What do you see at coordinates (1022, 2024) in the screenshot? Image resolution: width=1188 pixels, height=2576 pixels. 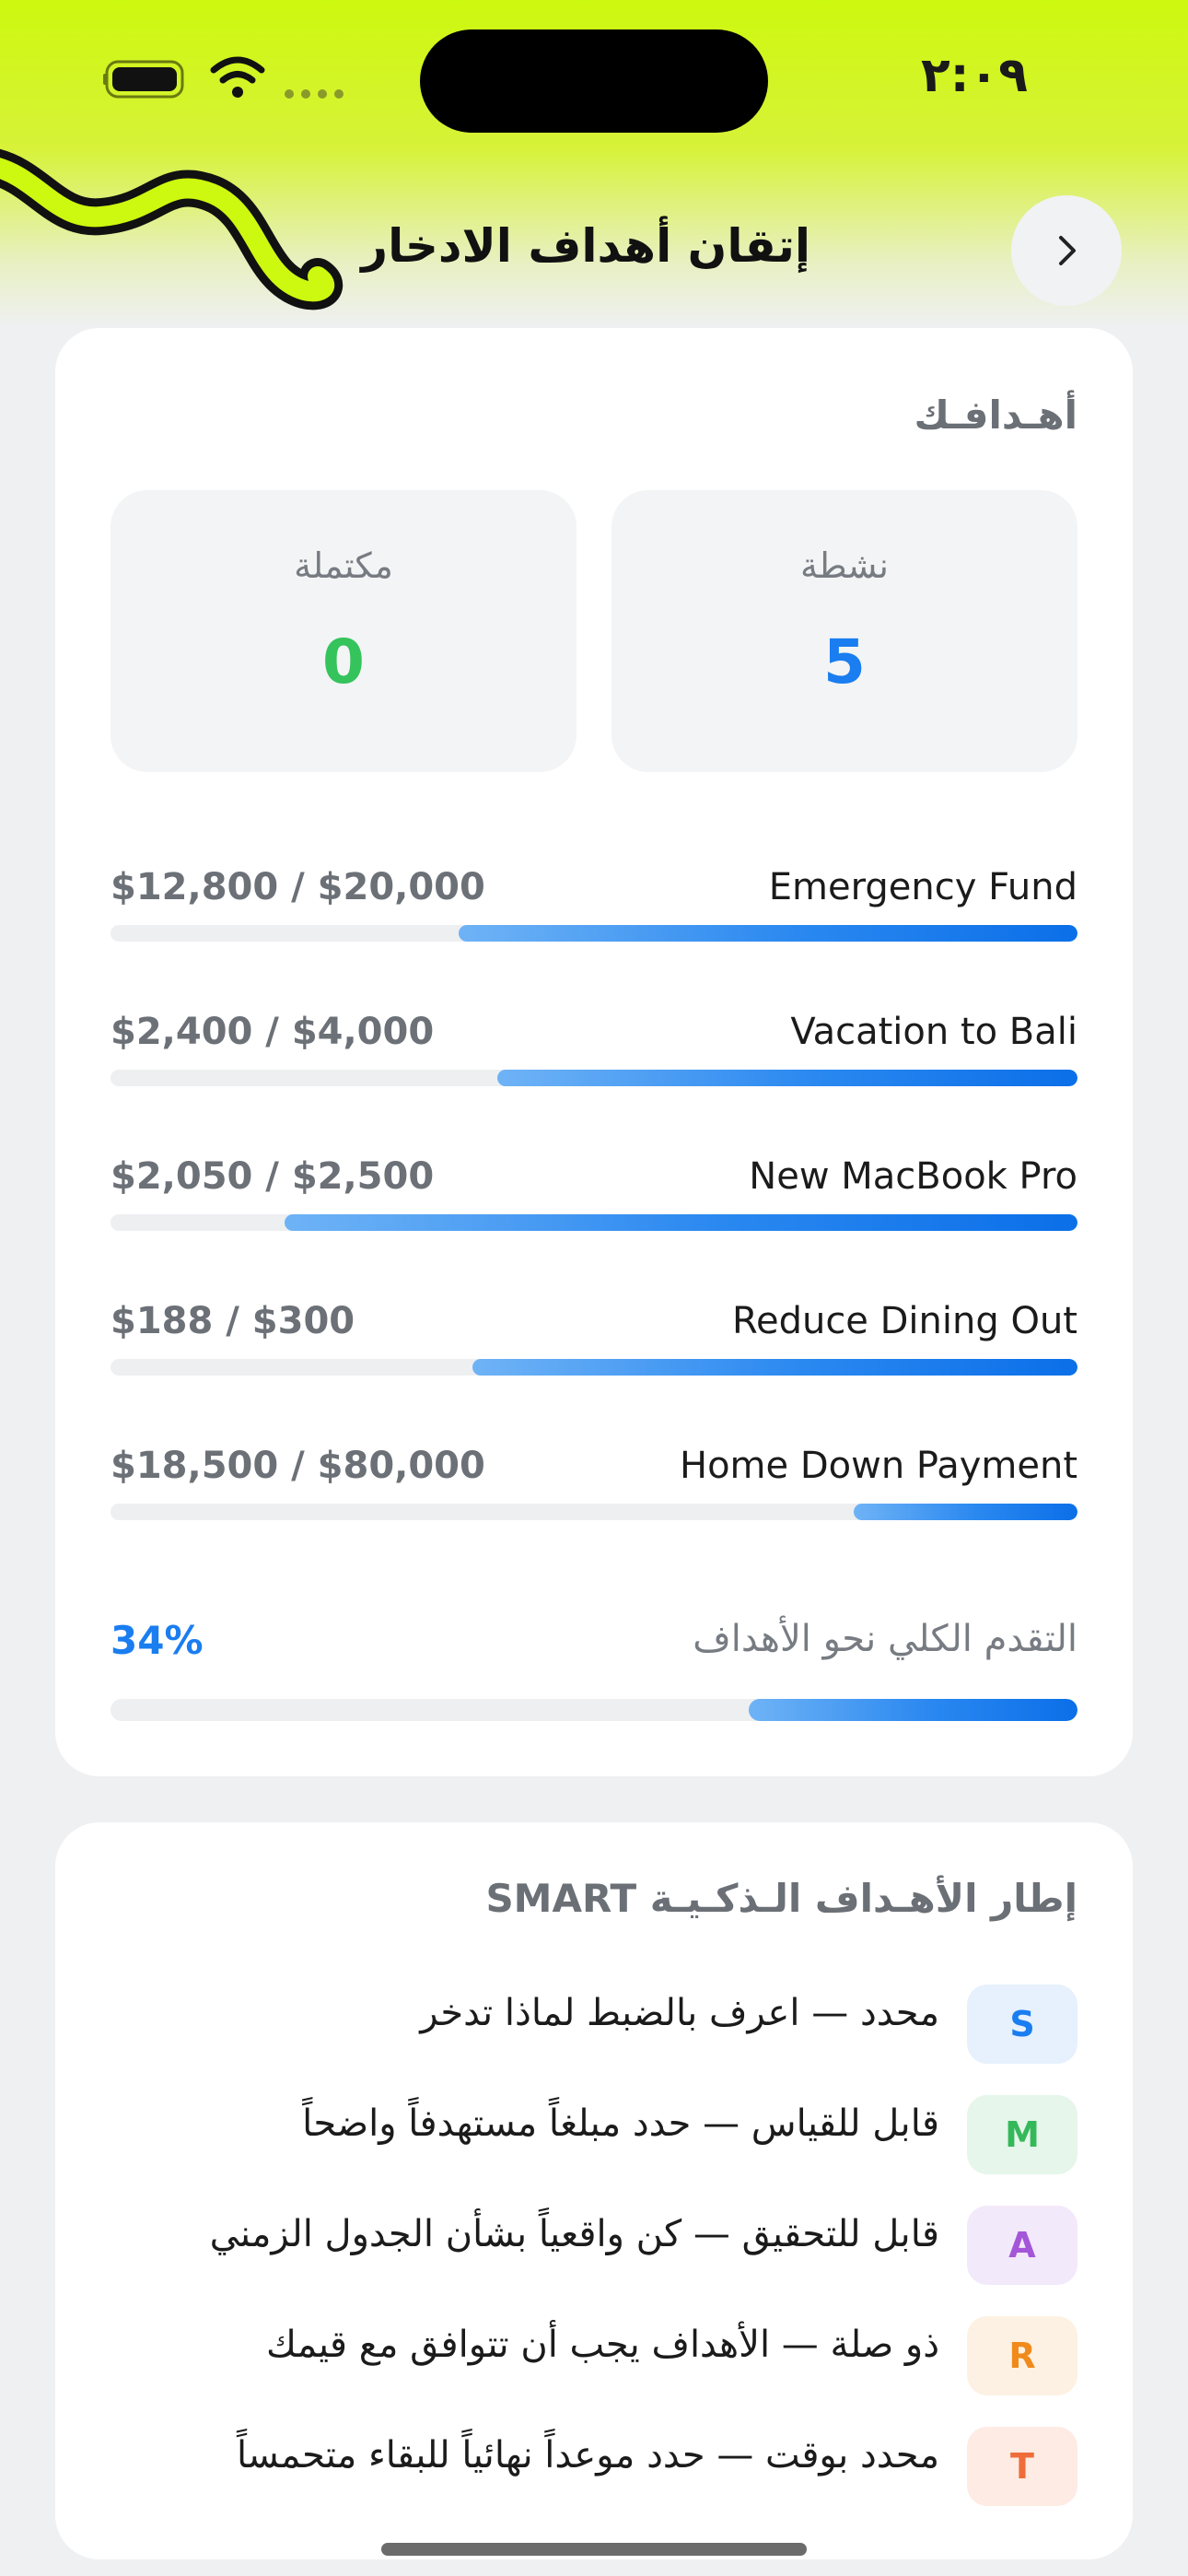 I see `smart-letter-badge: S` at bounding box center [1022, 2024].